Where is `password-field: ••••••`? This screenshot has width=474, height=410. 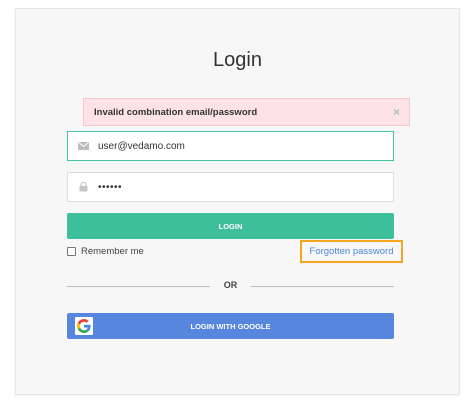 password-field: •••••• is located at coordinates (230, 187).